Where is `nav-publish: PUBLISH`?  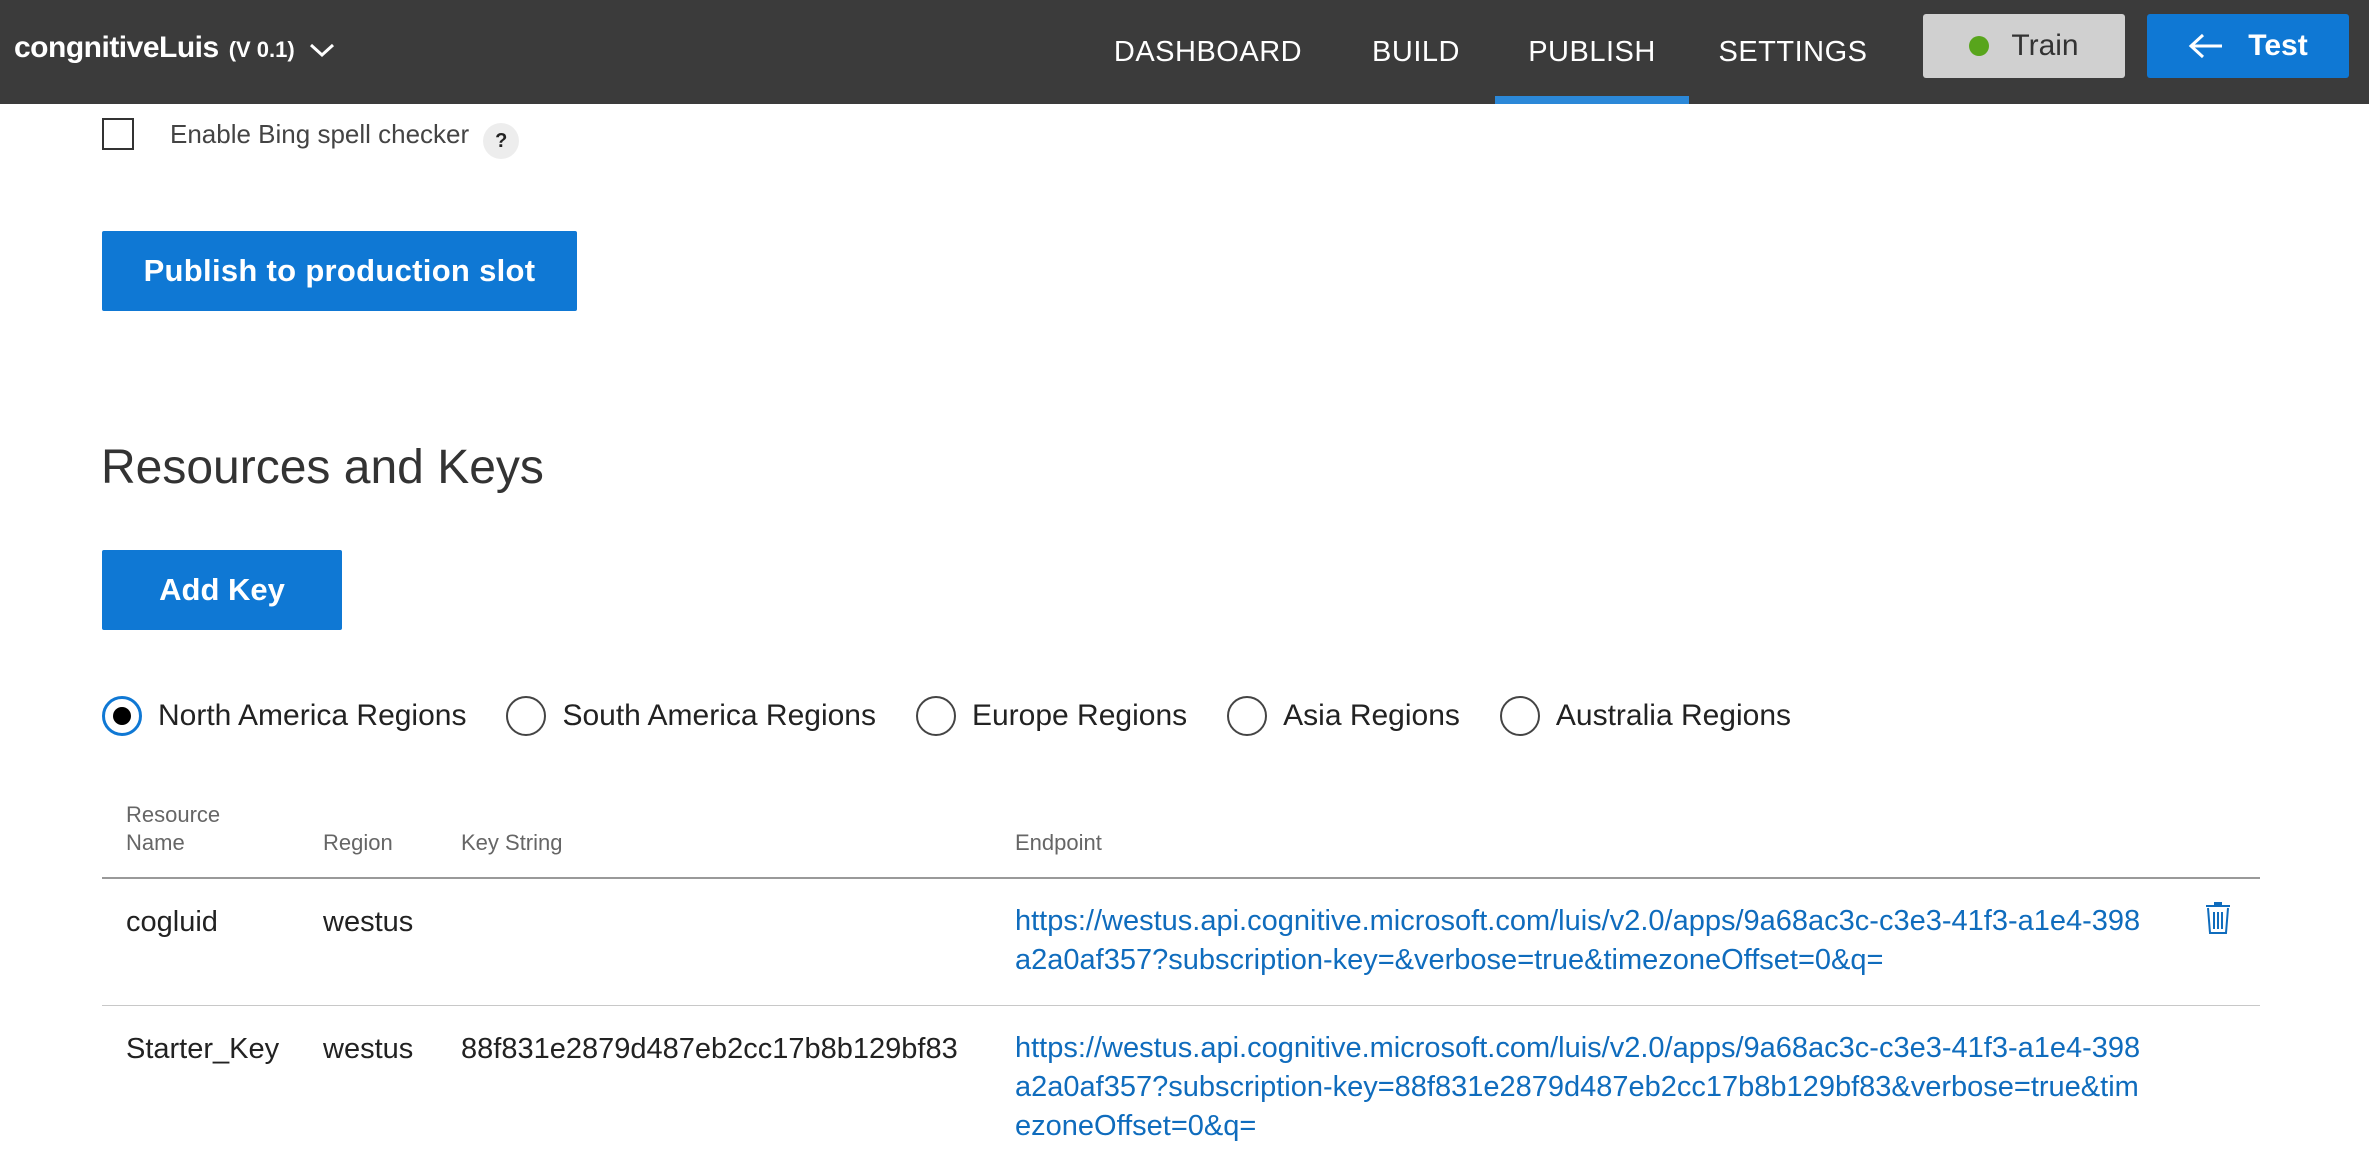 nav-publish: PUBLISH is located at coordinates (1592, 52).